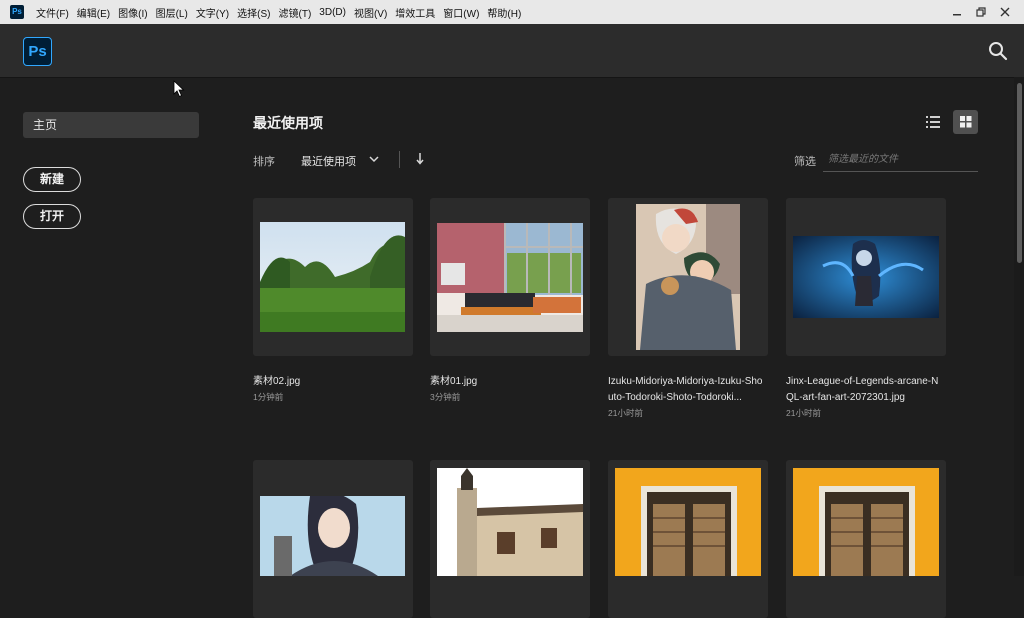  I want to click on grid-view-icon, so click(966, 122).